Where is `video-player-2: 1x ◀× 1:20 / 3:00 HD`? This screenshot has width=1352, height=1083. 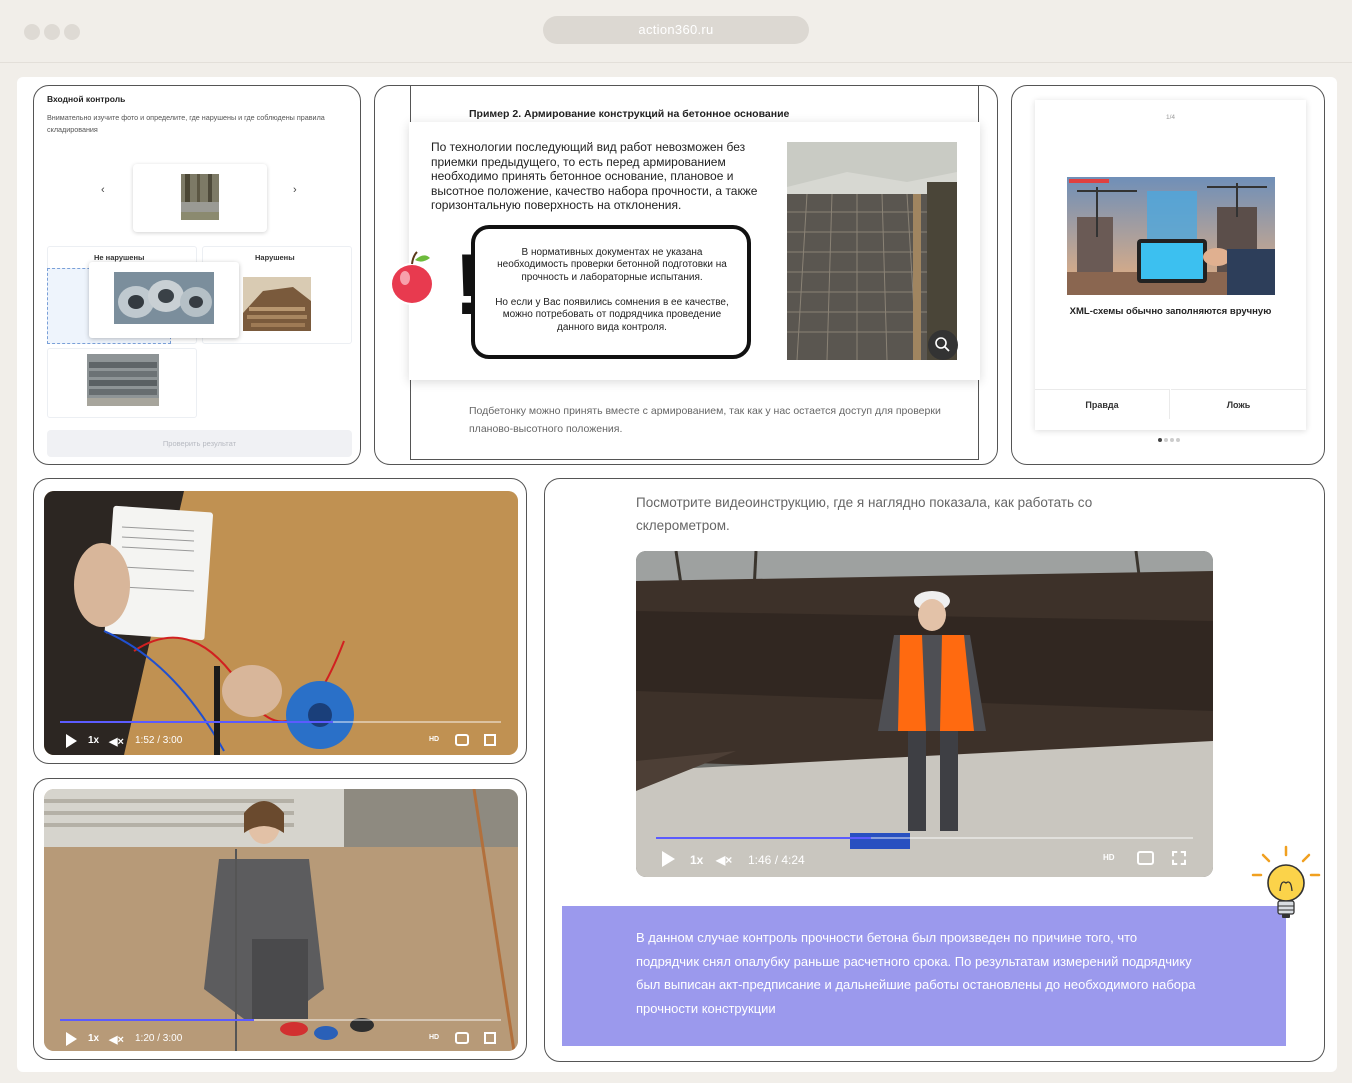
video-player-2: 1x ◀× 1:20 / 3:00 HD is located at coordinates (281, 920).